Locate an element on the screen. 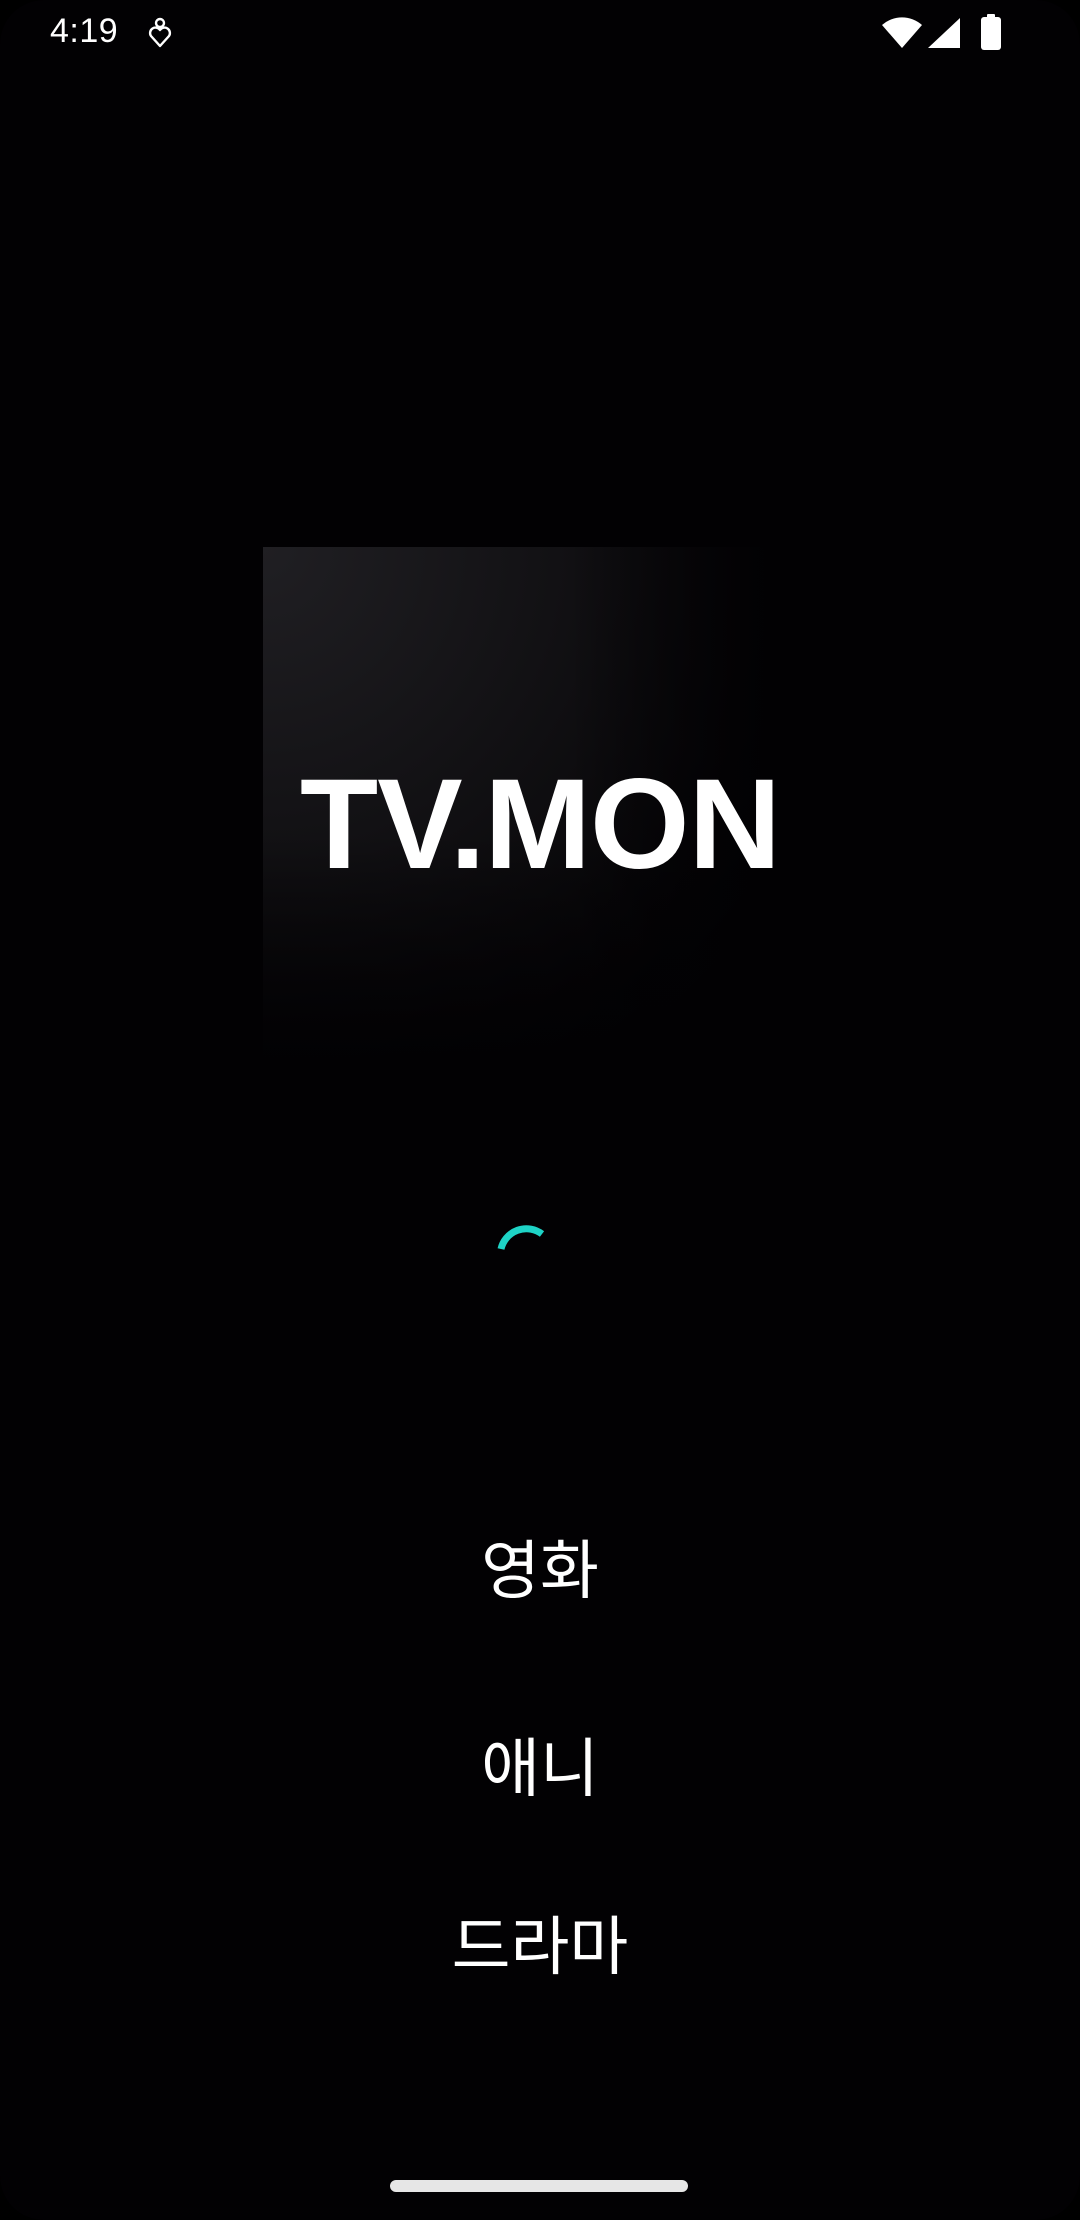 This screenshot has height=2220, width=1080. category-drama: 드라마 is located at coordinates (540, 1948).